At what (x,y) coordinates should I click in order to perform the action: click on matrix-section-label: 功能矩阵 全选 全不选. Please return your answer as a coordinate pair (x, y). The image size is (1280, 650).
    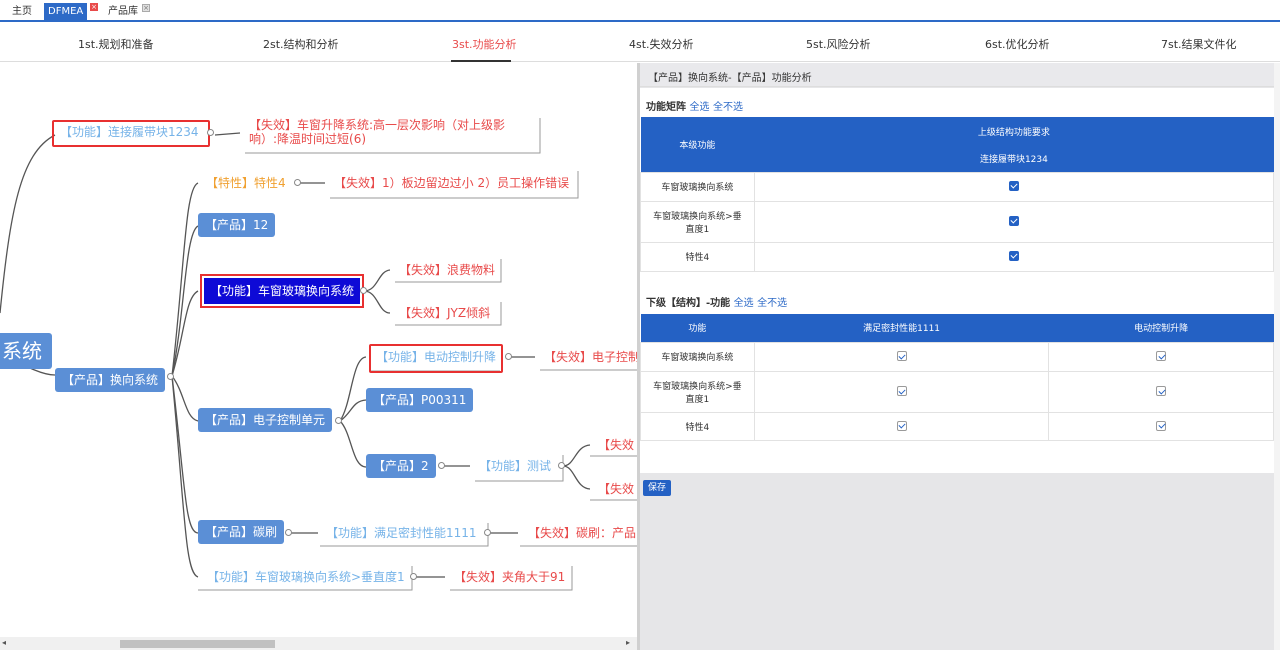
    Looking at the image, I should click on (694, 105).